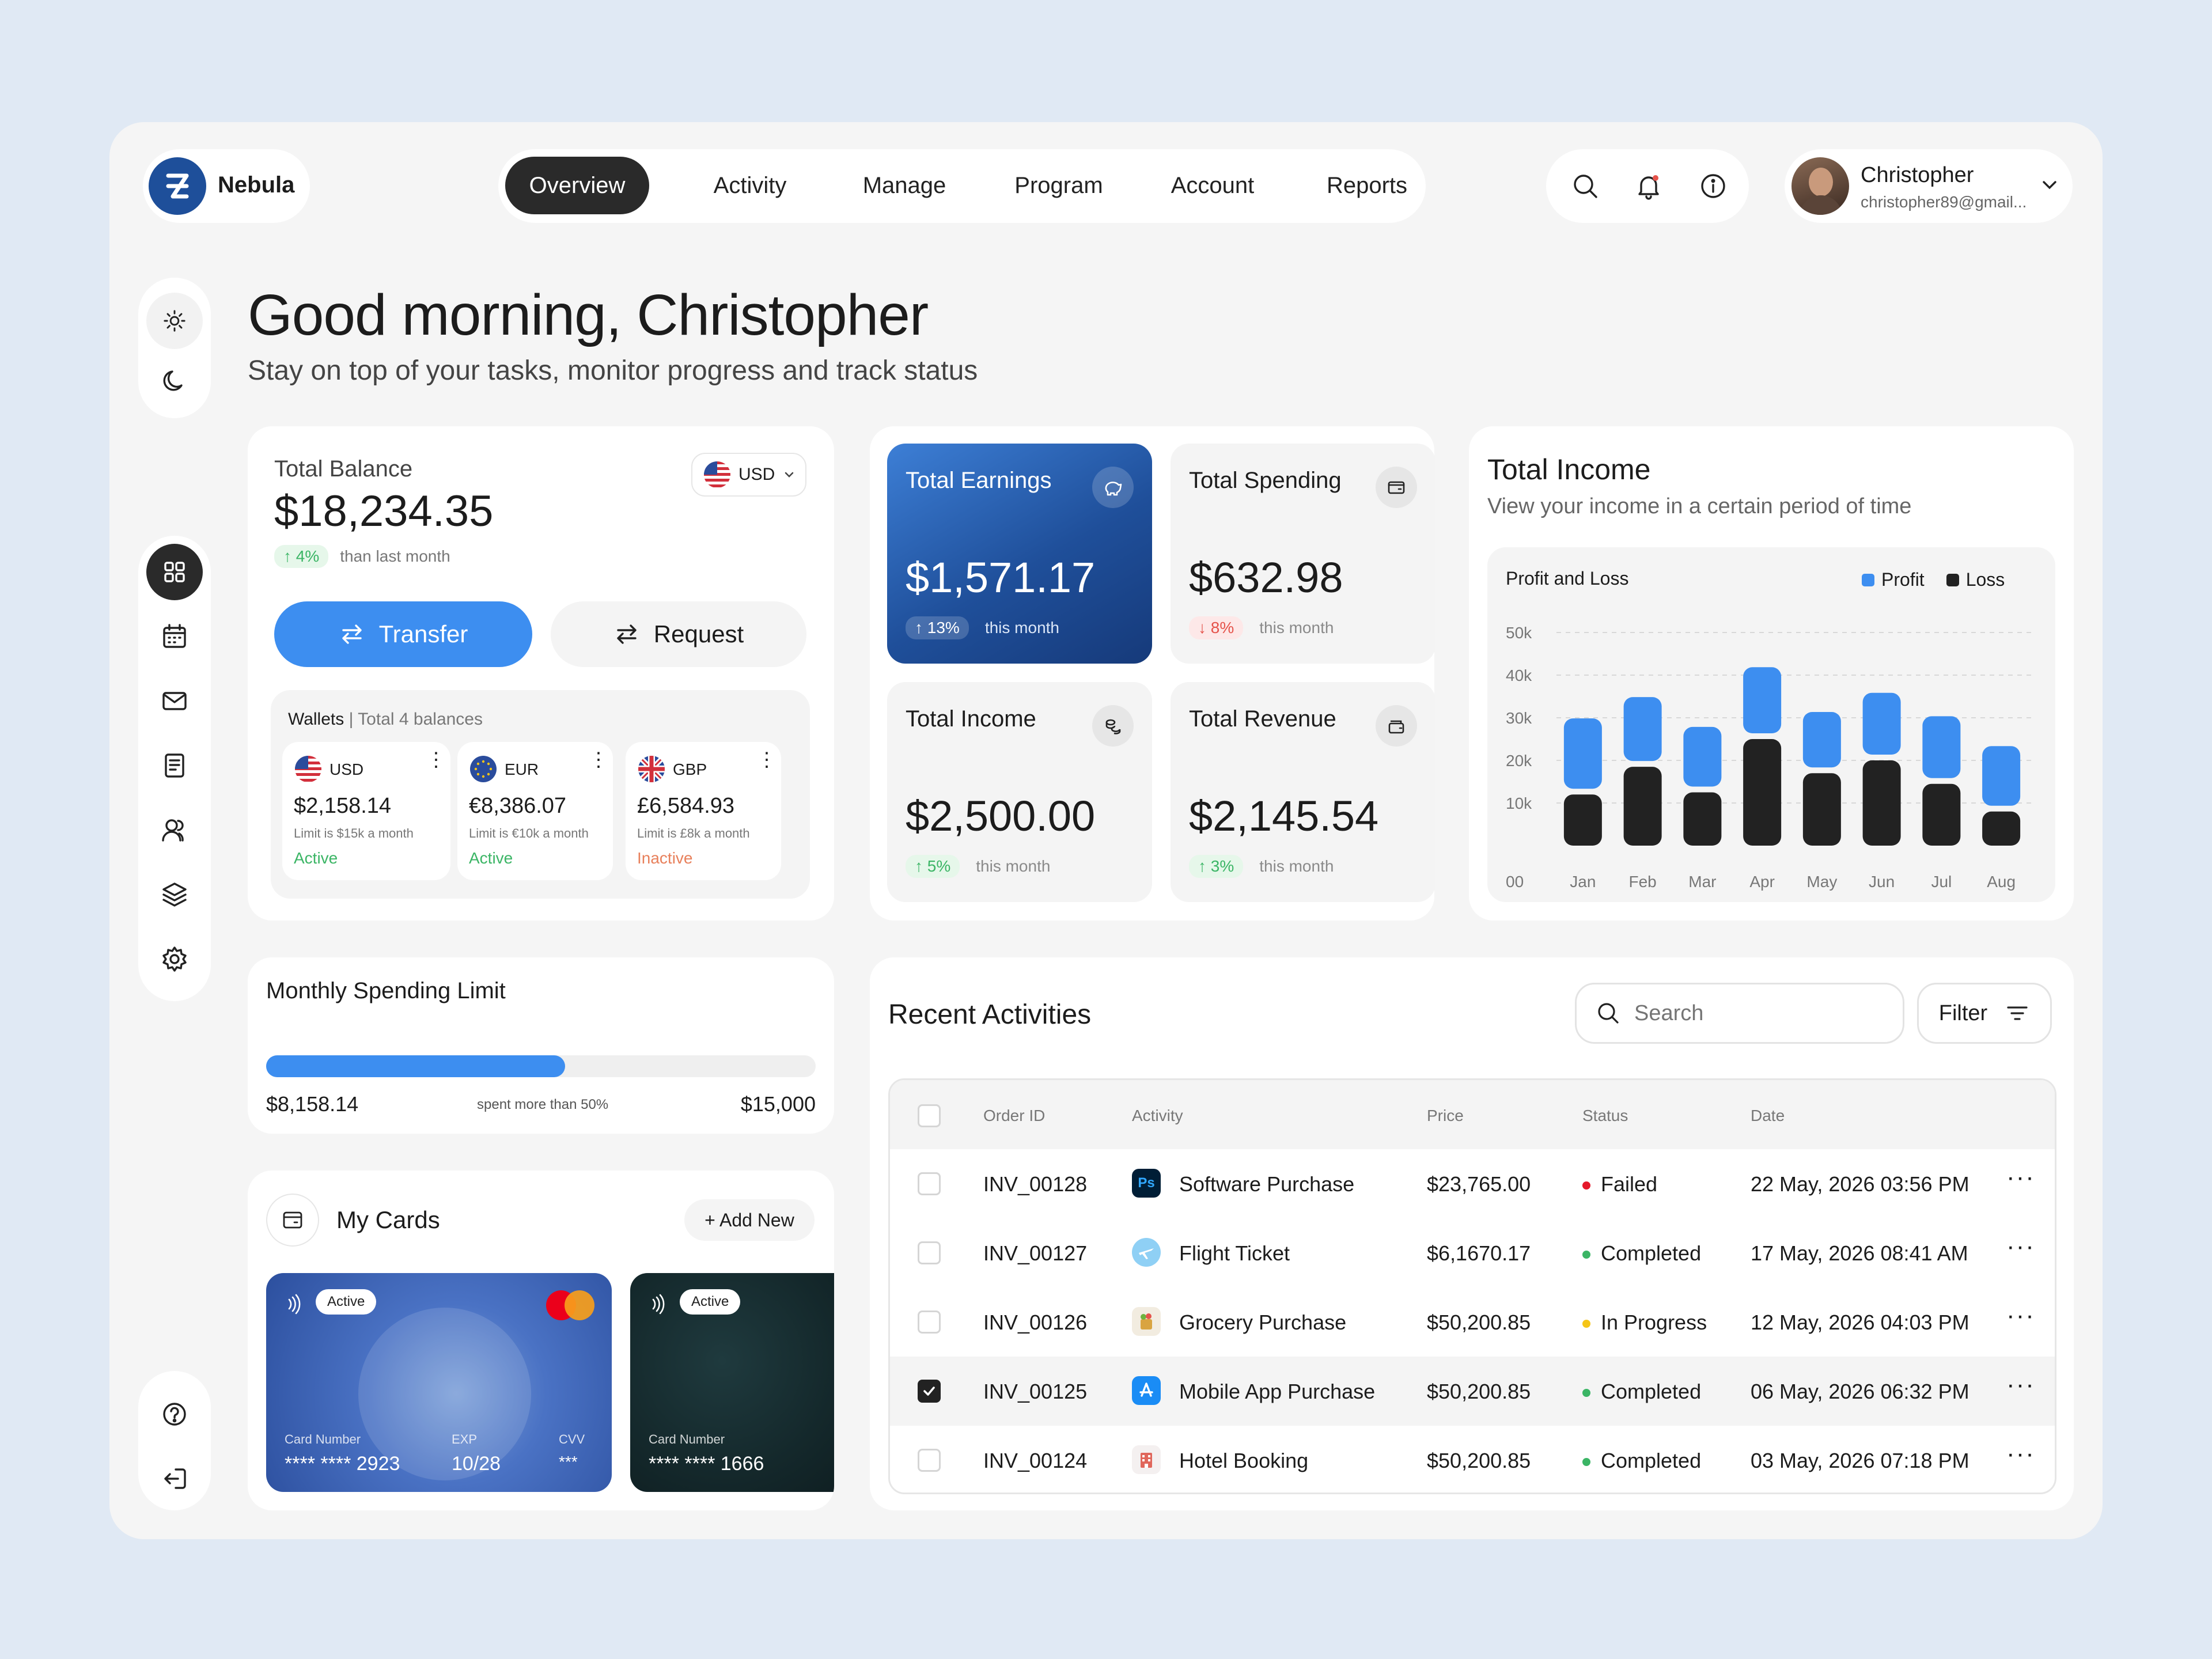  Describe the element at coordinates (1821, 809) in the screenshot. I see `bar-loss-may` at that location.